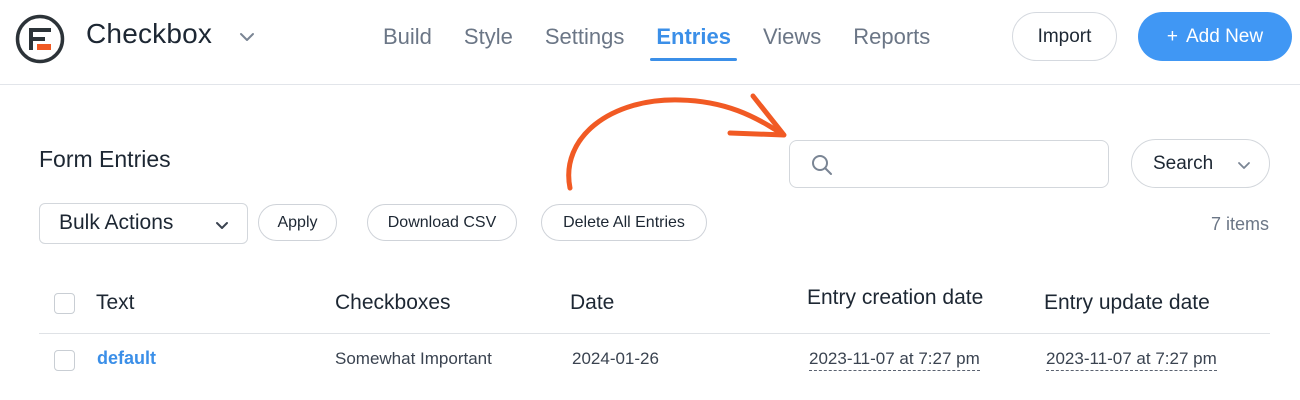 Image resolution: width=1300 pixels, height=400 pixels. I want to click on column-header-entry-update-date: Entry update date, so click(1127, 303).